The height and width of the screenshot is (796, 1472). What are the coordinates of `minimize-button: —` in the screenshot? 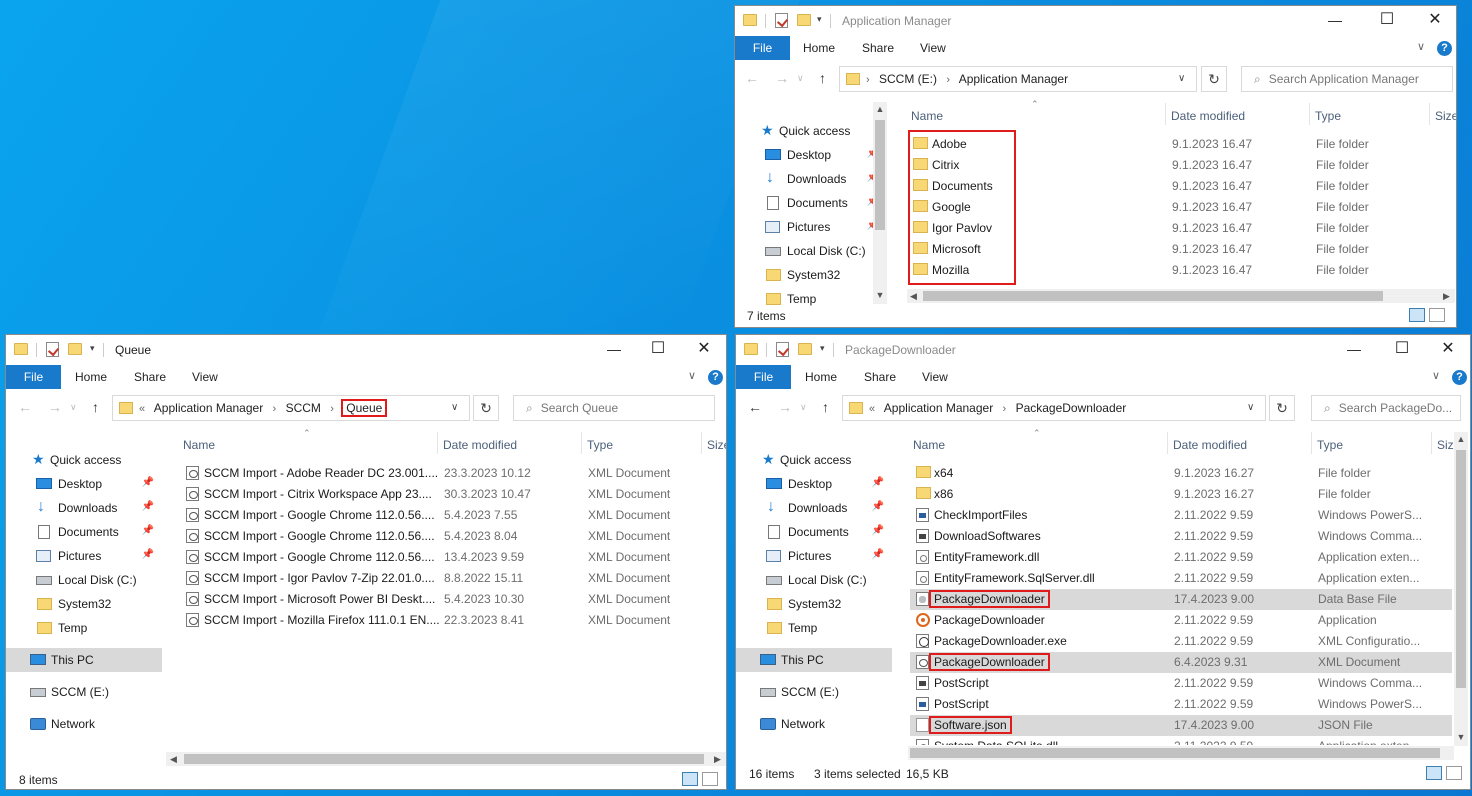 It's located at (614, 349).